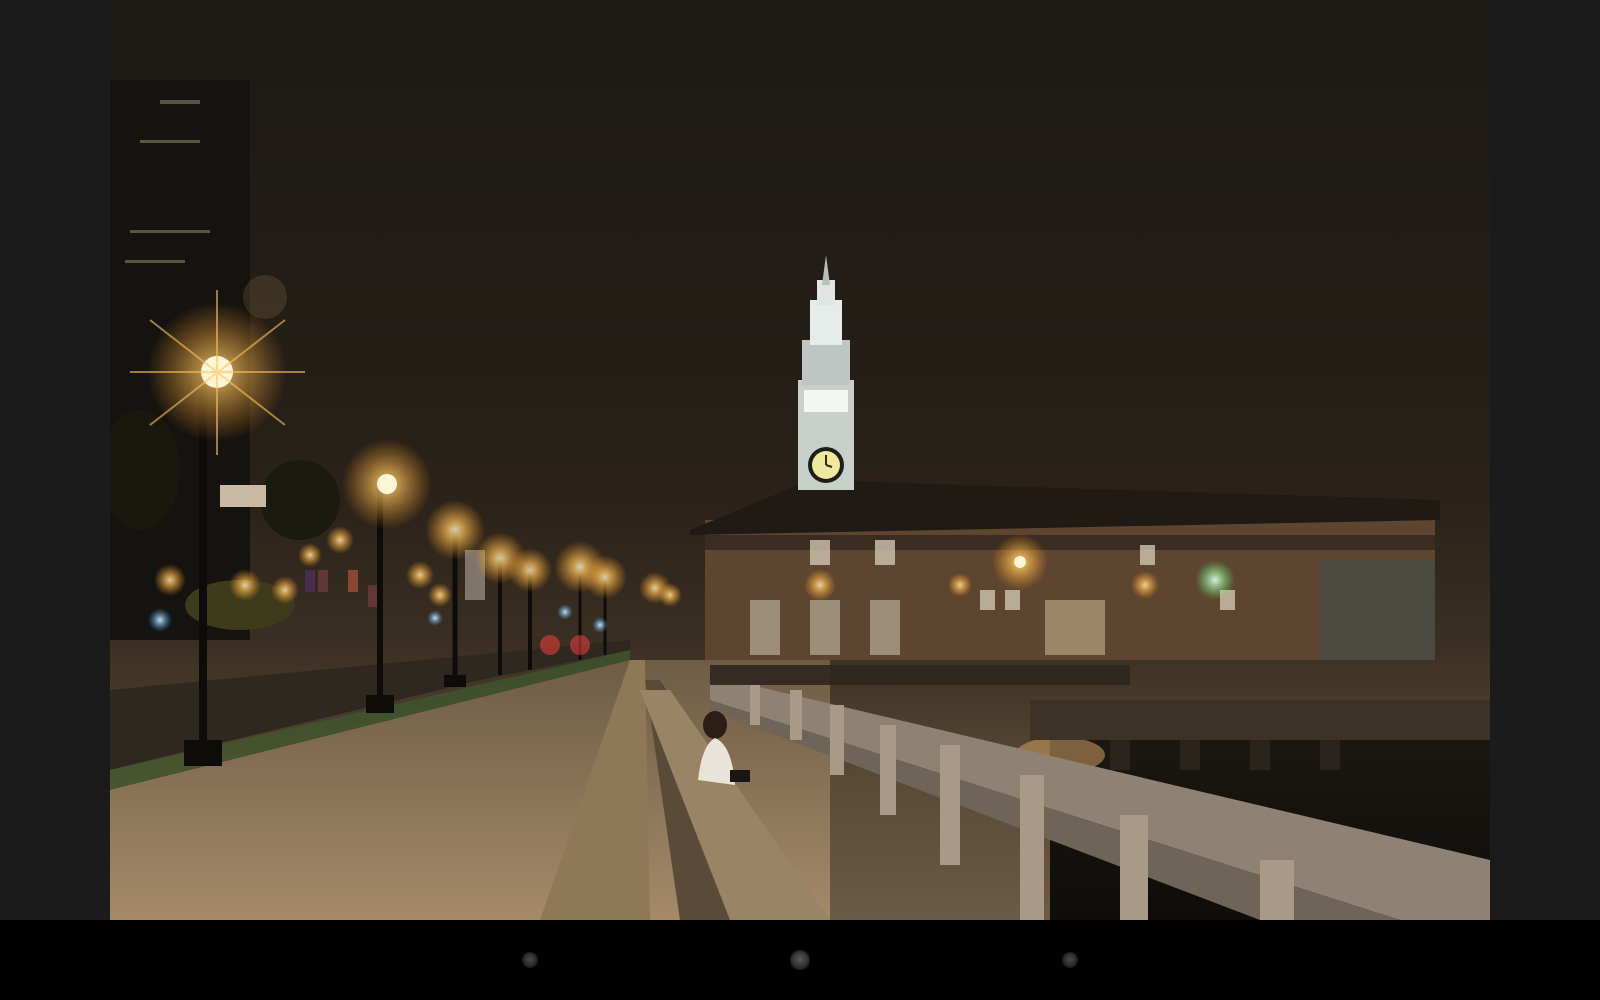 The image size is (1600, 1000). What do you see at coordinates (1065, 570) in the screenshot?
I see `ferry-building` at bounding box center [1065, 570].